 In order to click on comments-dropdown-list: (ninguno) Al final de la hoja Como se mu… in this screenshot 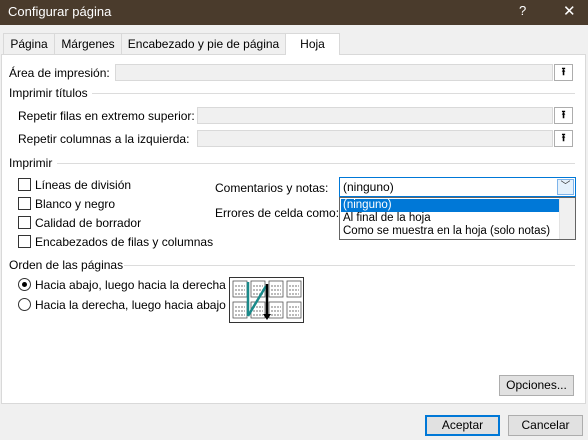, I will do `click(457, 218)`.